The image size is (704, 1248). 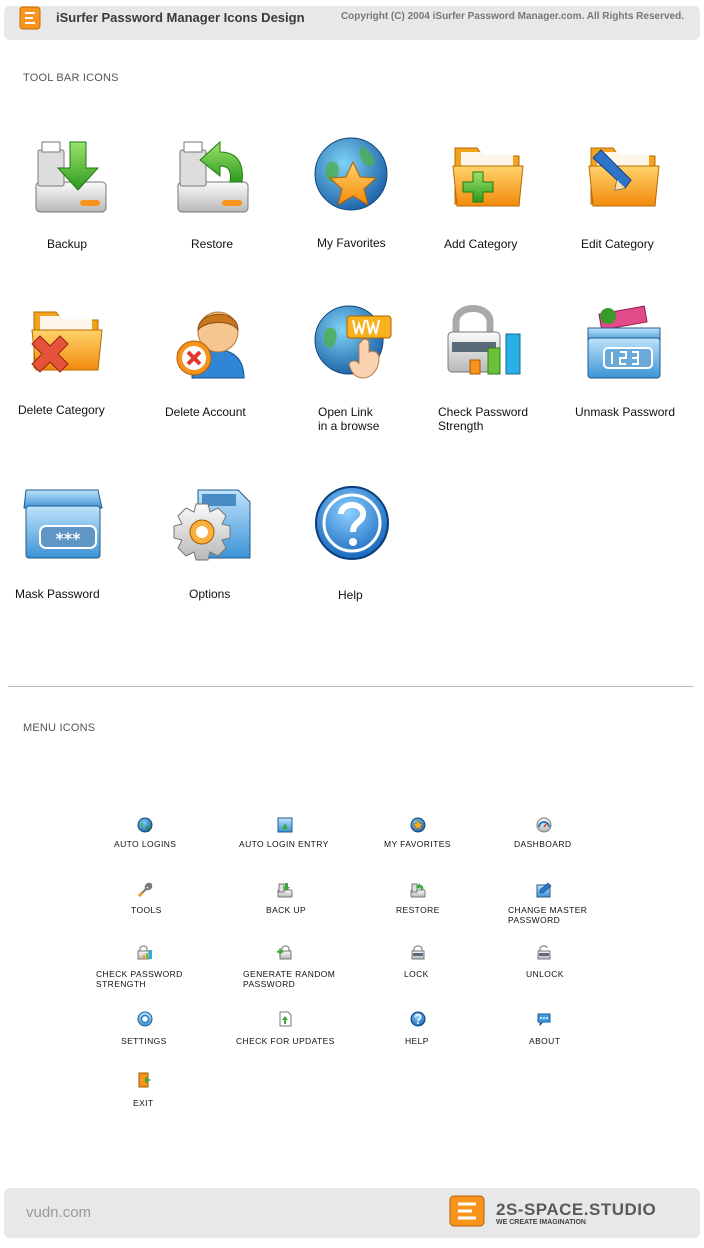 What do you see at coordinates (350, 595) in the screenshot?
I see `toolbar-label-help: Help` at bounding box center [350, 595].